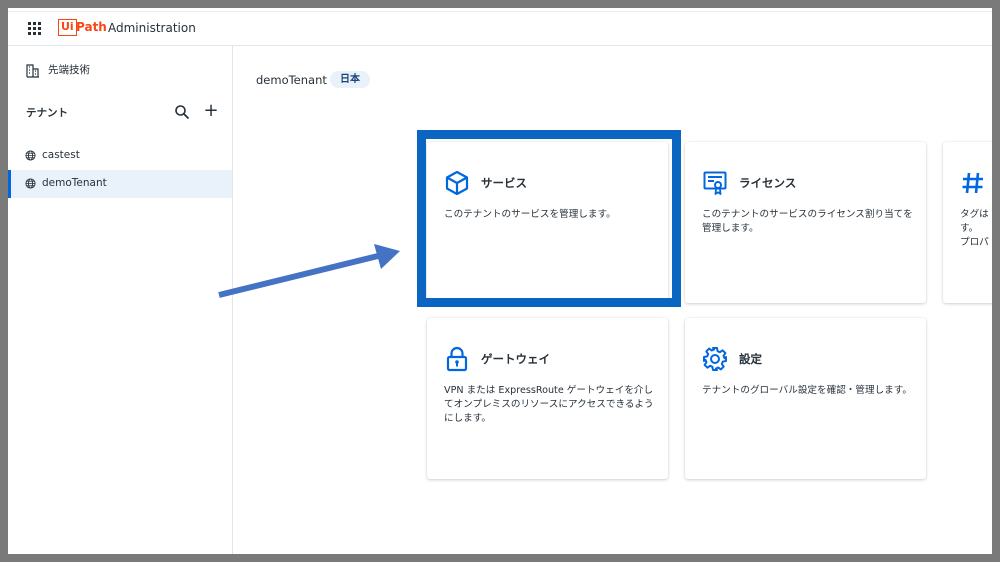 This screenshot has height=562, width=1000. Describe the element at coordinates (457, 359) in the screenshot. I see `lock-icon` at that location.